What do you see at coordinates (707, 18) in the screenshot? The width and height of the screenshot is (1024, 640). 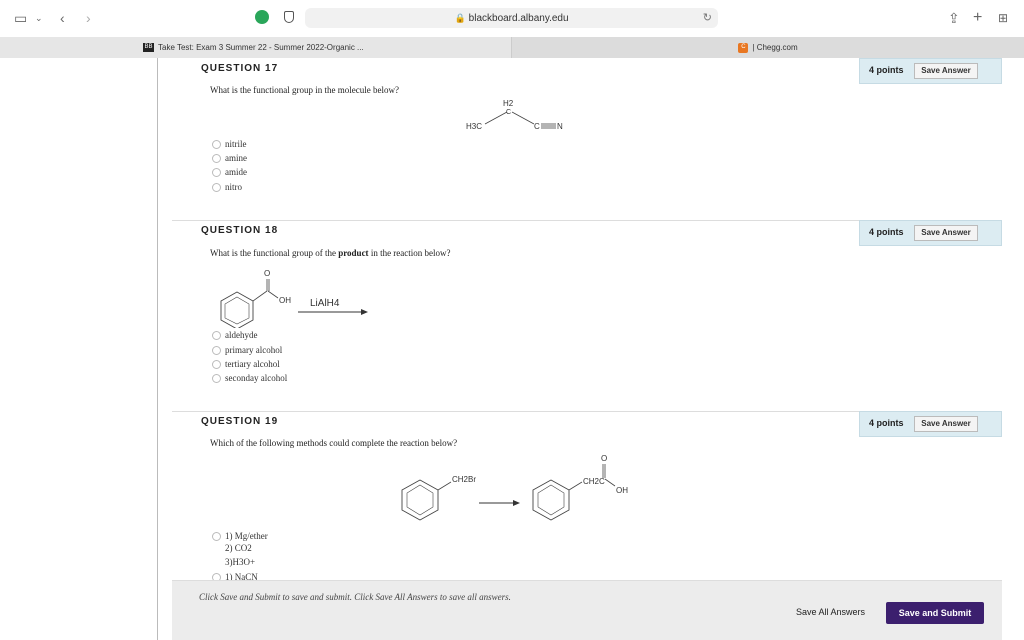 I see `reload-icon: ↻` at bounding box center [707, 18].